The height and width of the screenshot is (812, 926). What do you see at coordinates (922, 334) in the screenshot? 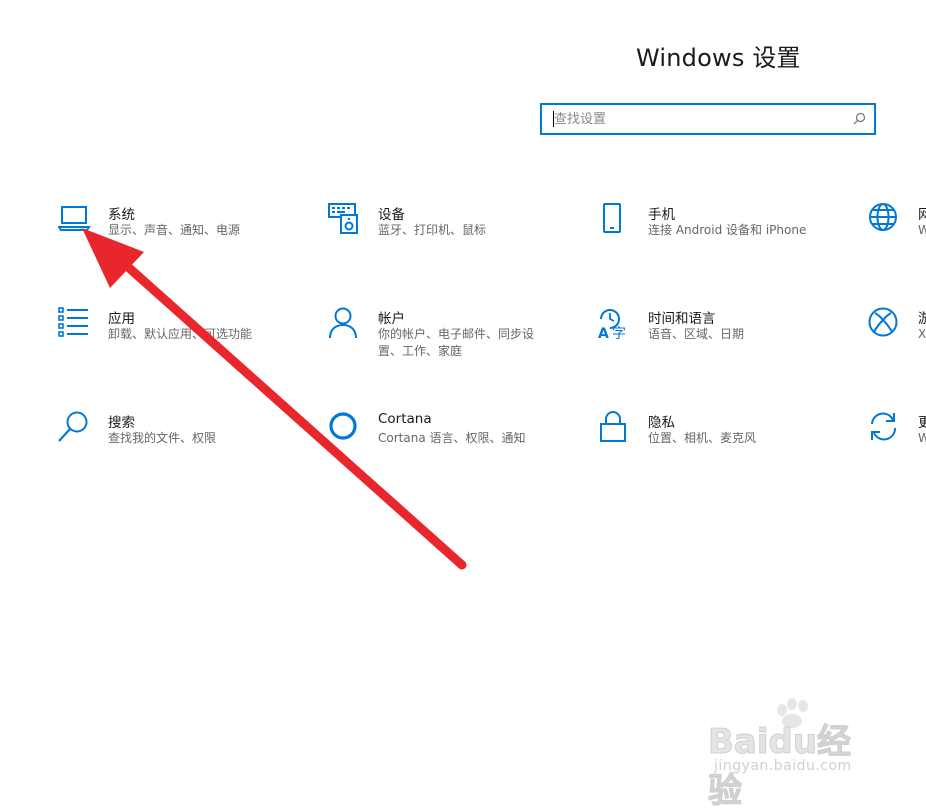
I see `tile-description: X` at bounding box center [922, 334].